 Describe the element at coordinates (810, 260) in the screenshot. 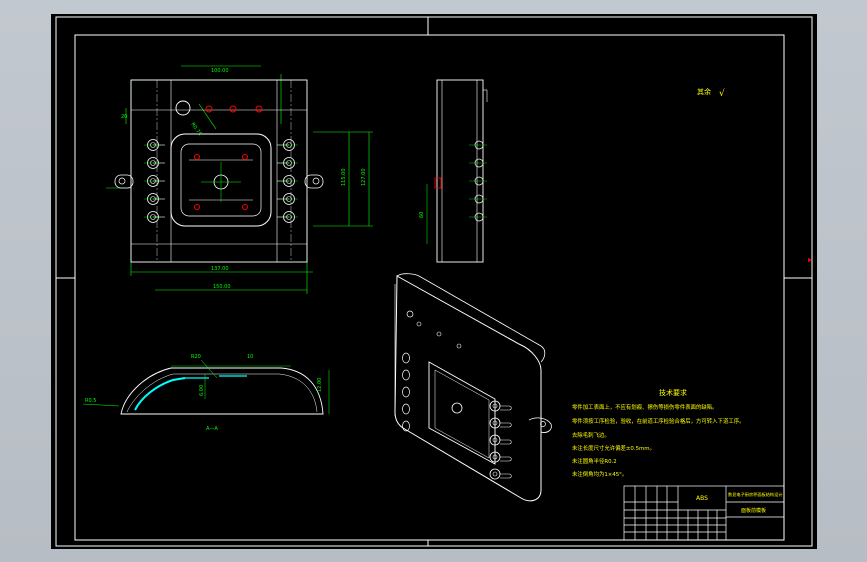

I see `sheet-arrow-marker` at that location.